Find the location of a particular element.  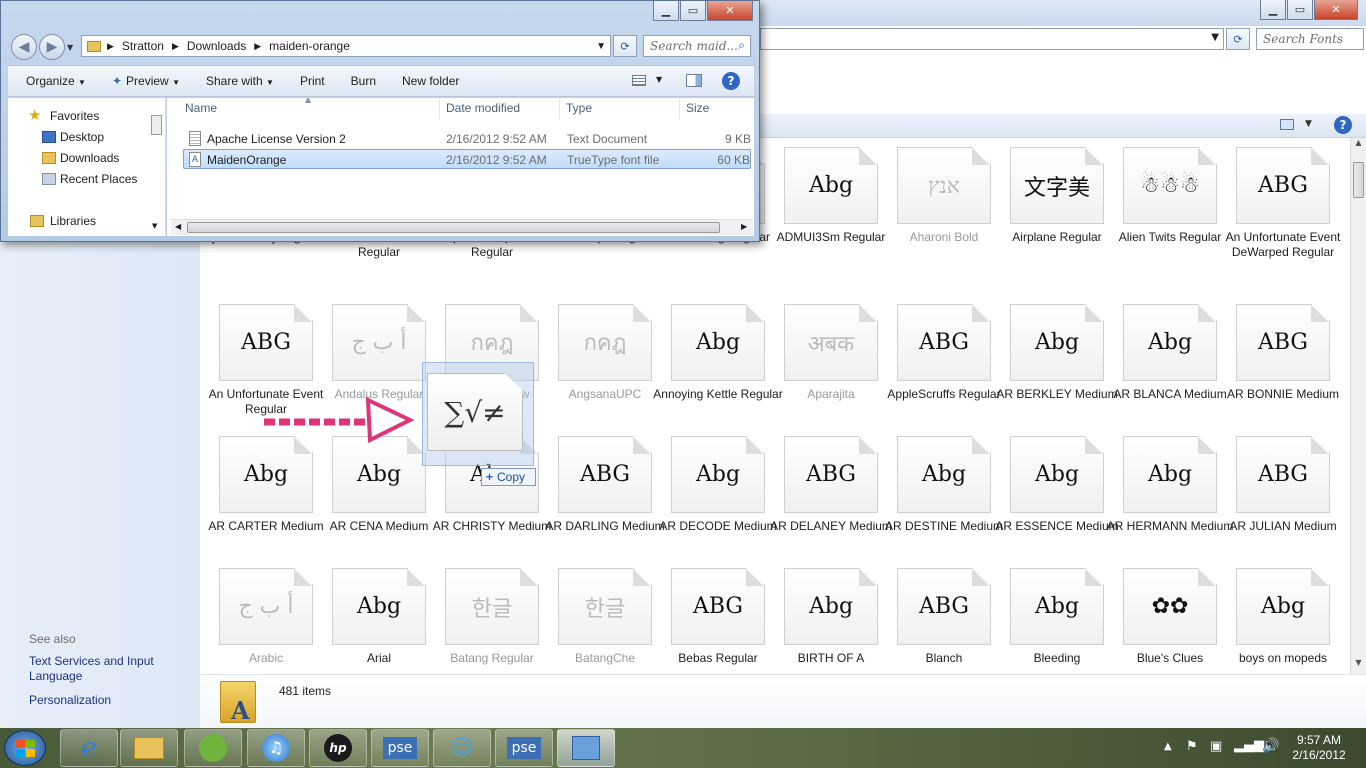

taskbar-control-panel is located at coordinates (586, 748).